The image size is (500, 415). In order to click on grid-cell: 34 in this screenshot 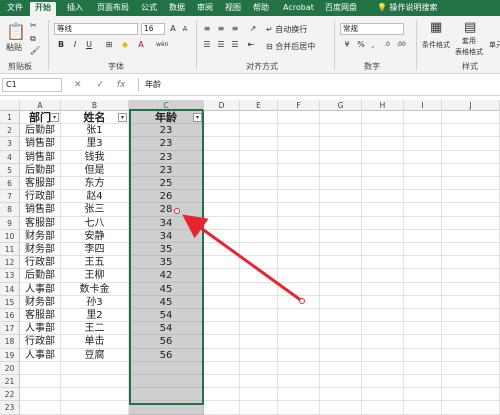, I will do `click(166, 223)`.